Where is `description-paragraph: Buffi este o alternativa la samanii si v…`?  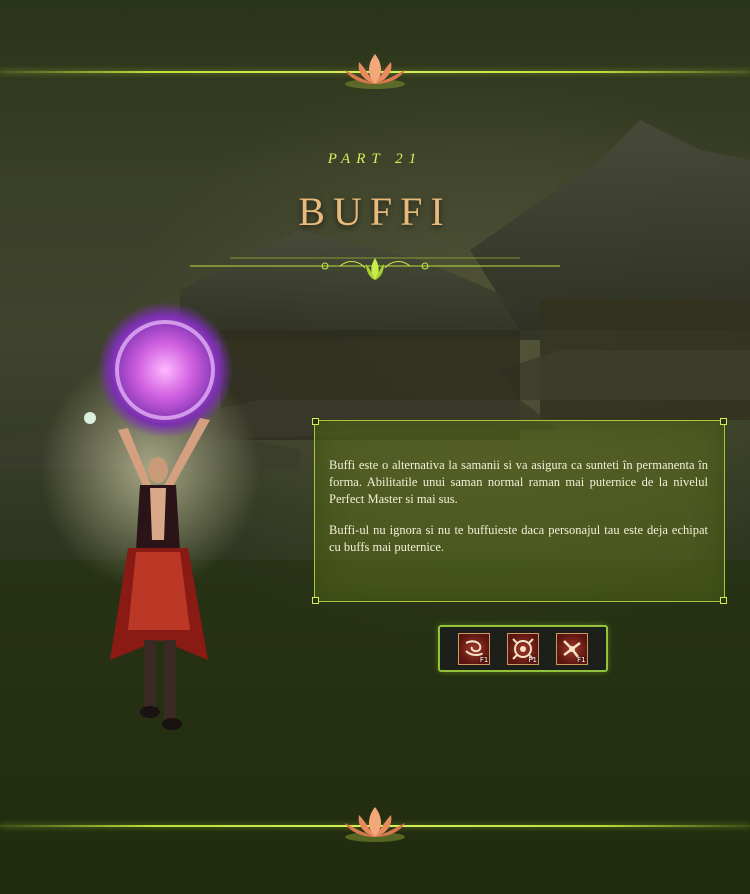
description-paragraph: Buffi este o alternativa la samanii si v… is located at coordinates (518, 482).